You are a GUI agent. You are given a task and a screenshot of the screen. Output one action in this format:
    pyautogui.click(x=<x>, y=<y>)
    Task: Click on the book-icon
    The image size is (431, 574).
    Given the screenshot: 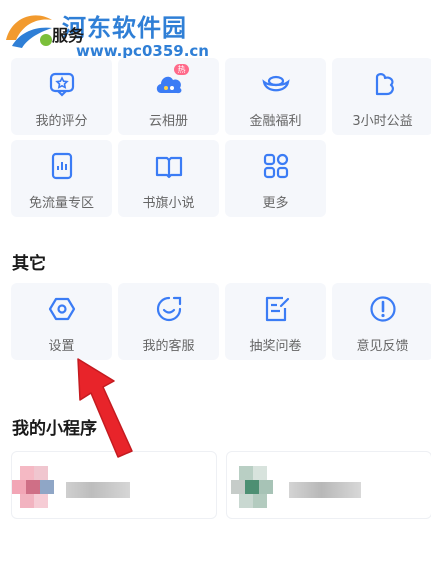 What is the action you would take?
    pyautogui.click(x=168, y=167)
    